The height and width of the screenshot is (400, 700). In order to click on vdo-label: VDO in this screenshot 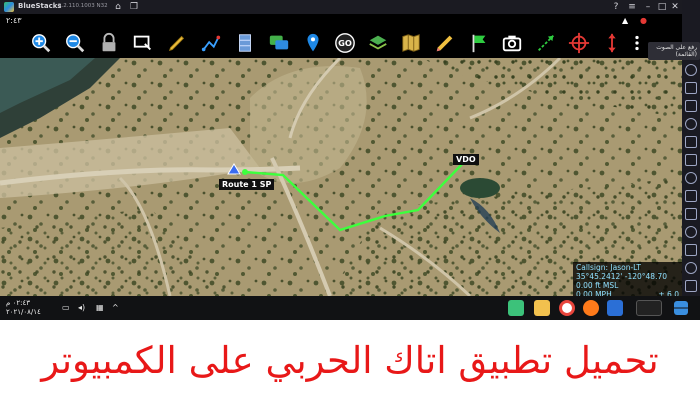, I will do `click(466, 159)`.